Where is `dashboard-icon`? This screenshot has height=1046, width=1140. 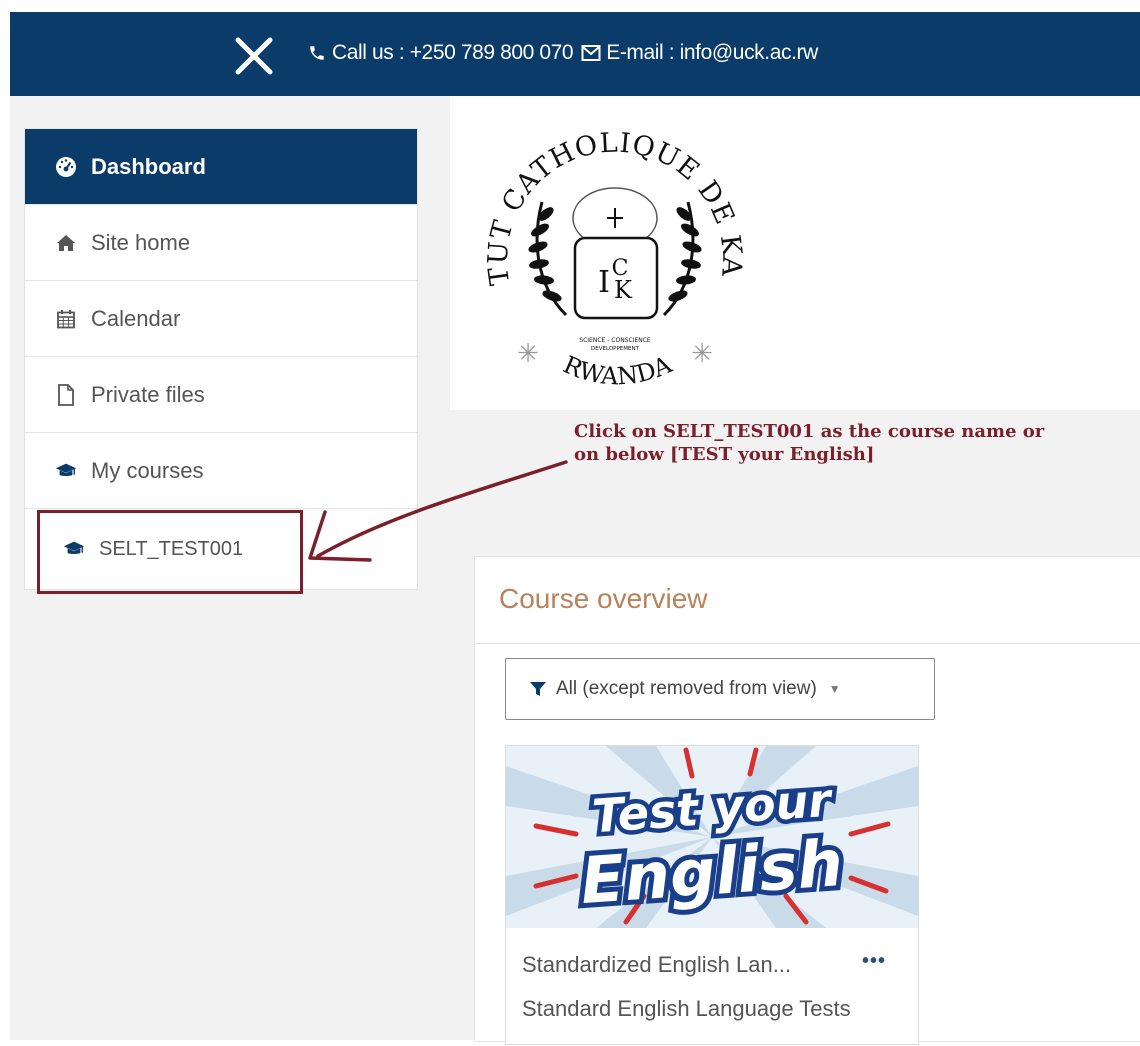
dashboard-icon is located at coordinates (66, 167).